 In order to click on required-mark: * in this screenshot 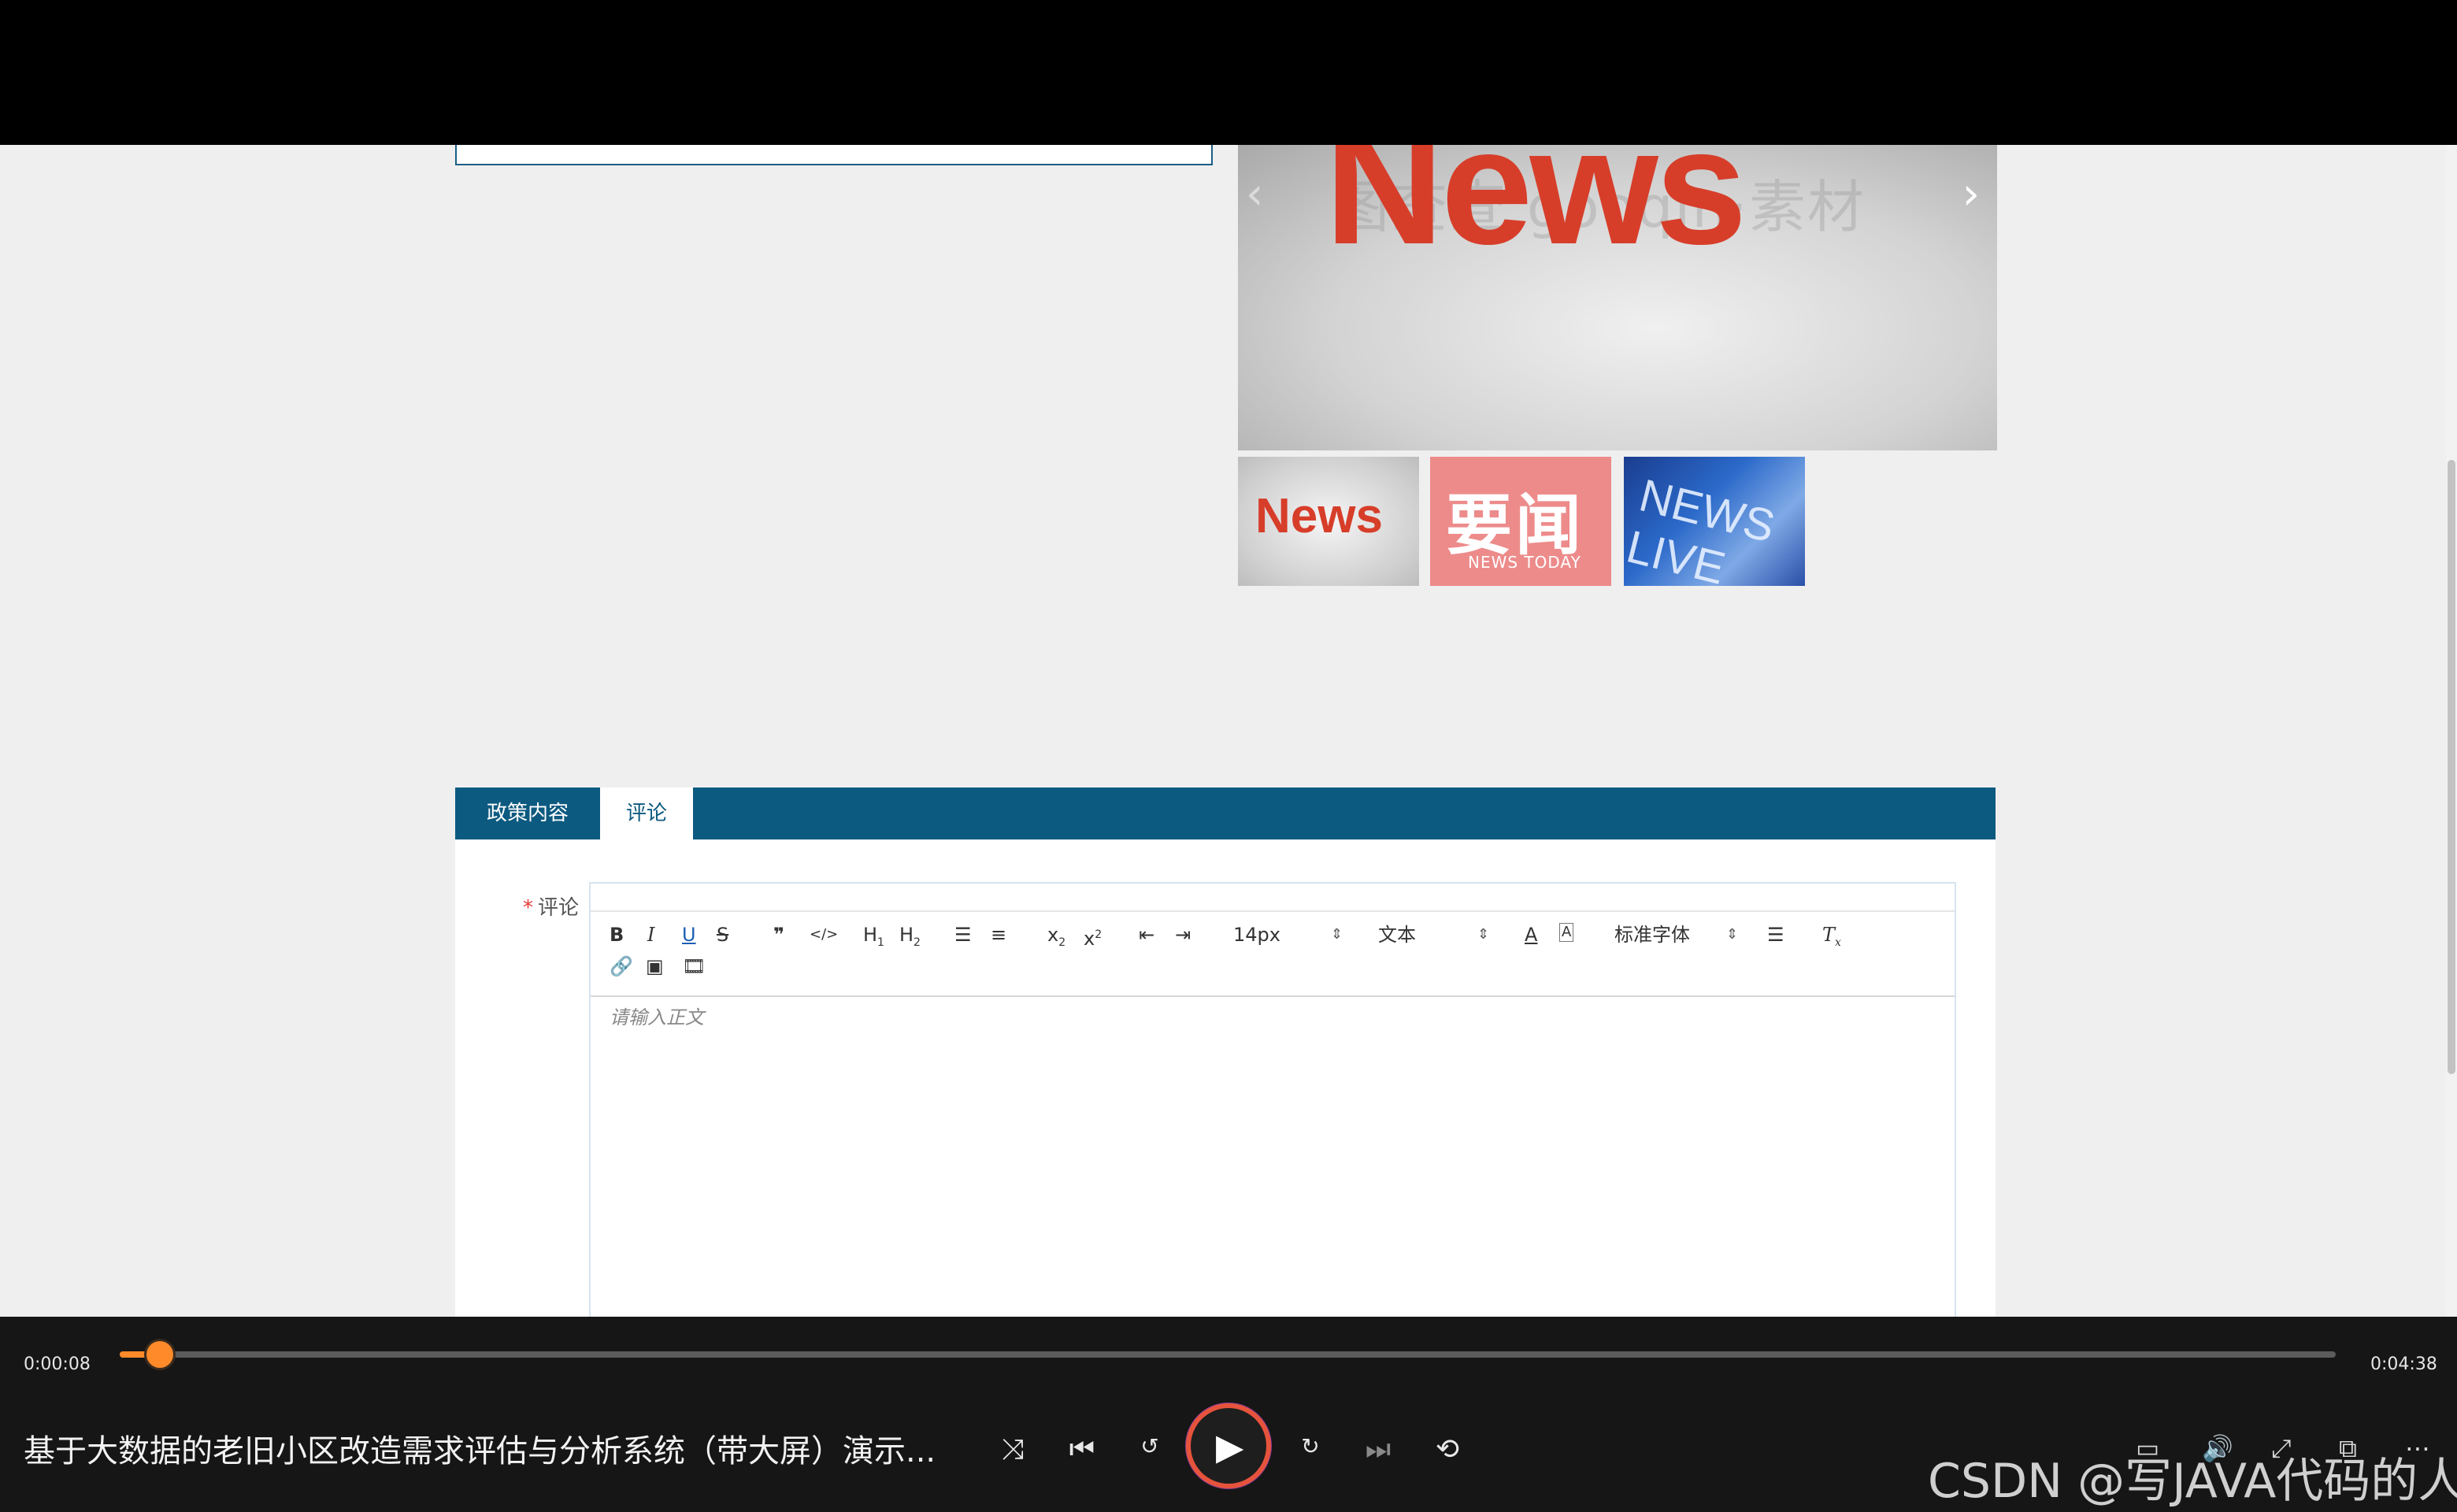, I will do `click(528, 908)`.